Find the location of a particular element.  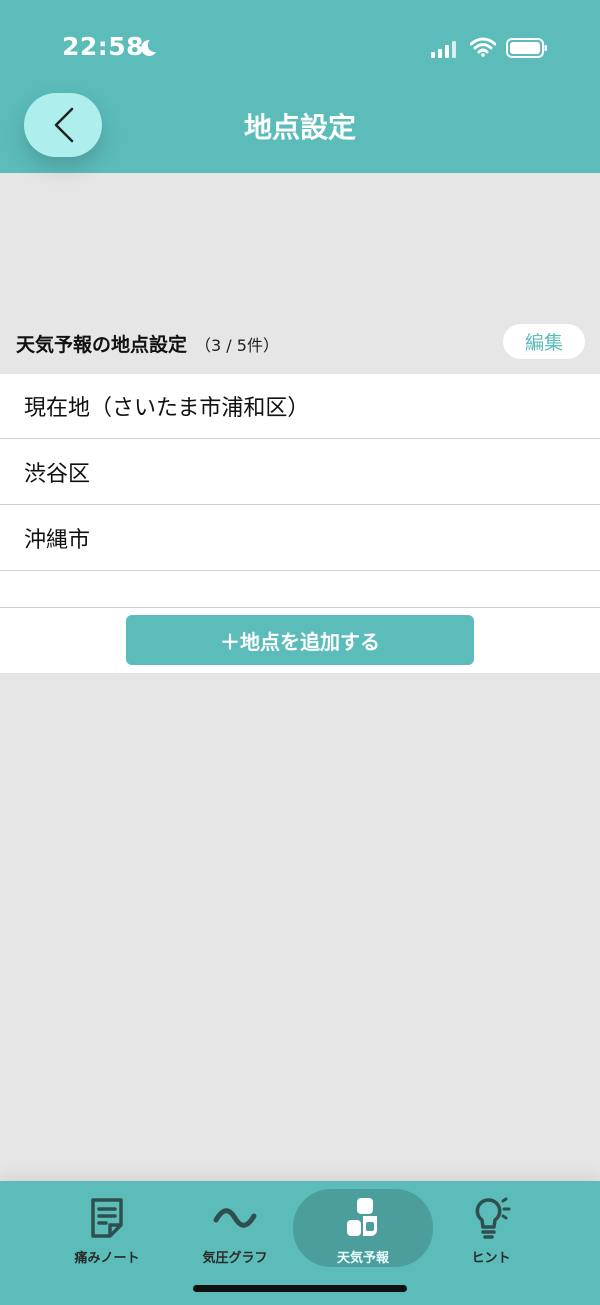

tab-pressure-graph: 気圧グラフ is located at coordinates (235, 1228).